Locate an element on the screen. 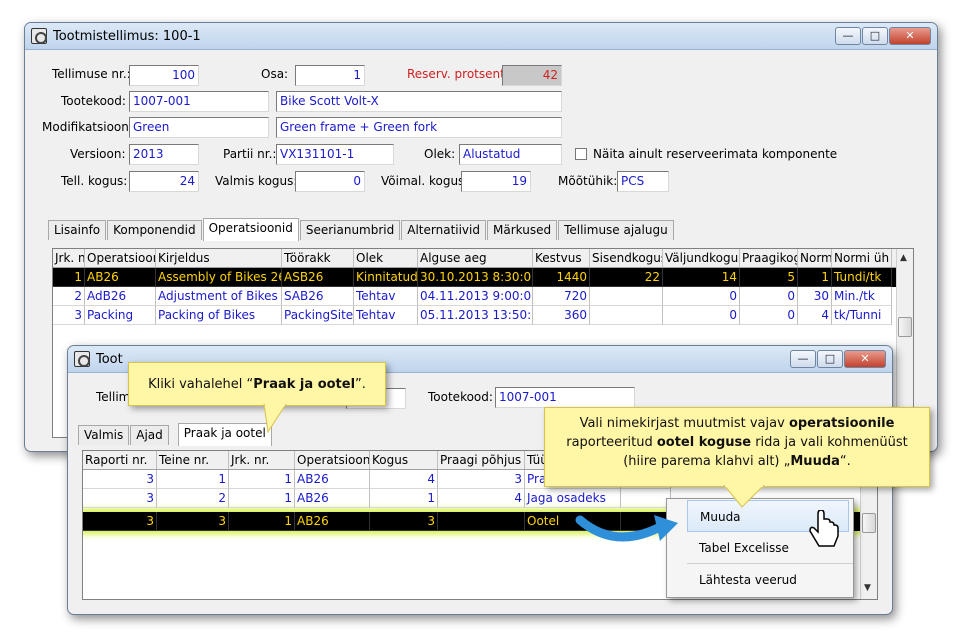 The height and width of the screenshot is (640, 960). done-qty-label: Valmis kogus: is located at coordinates (256, 181).